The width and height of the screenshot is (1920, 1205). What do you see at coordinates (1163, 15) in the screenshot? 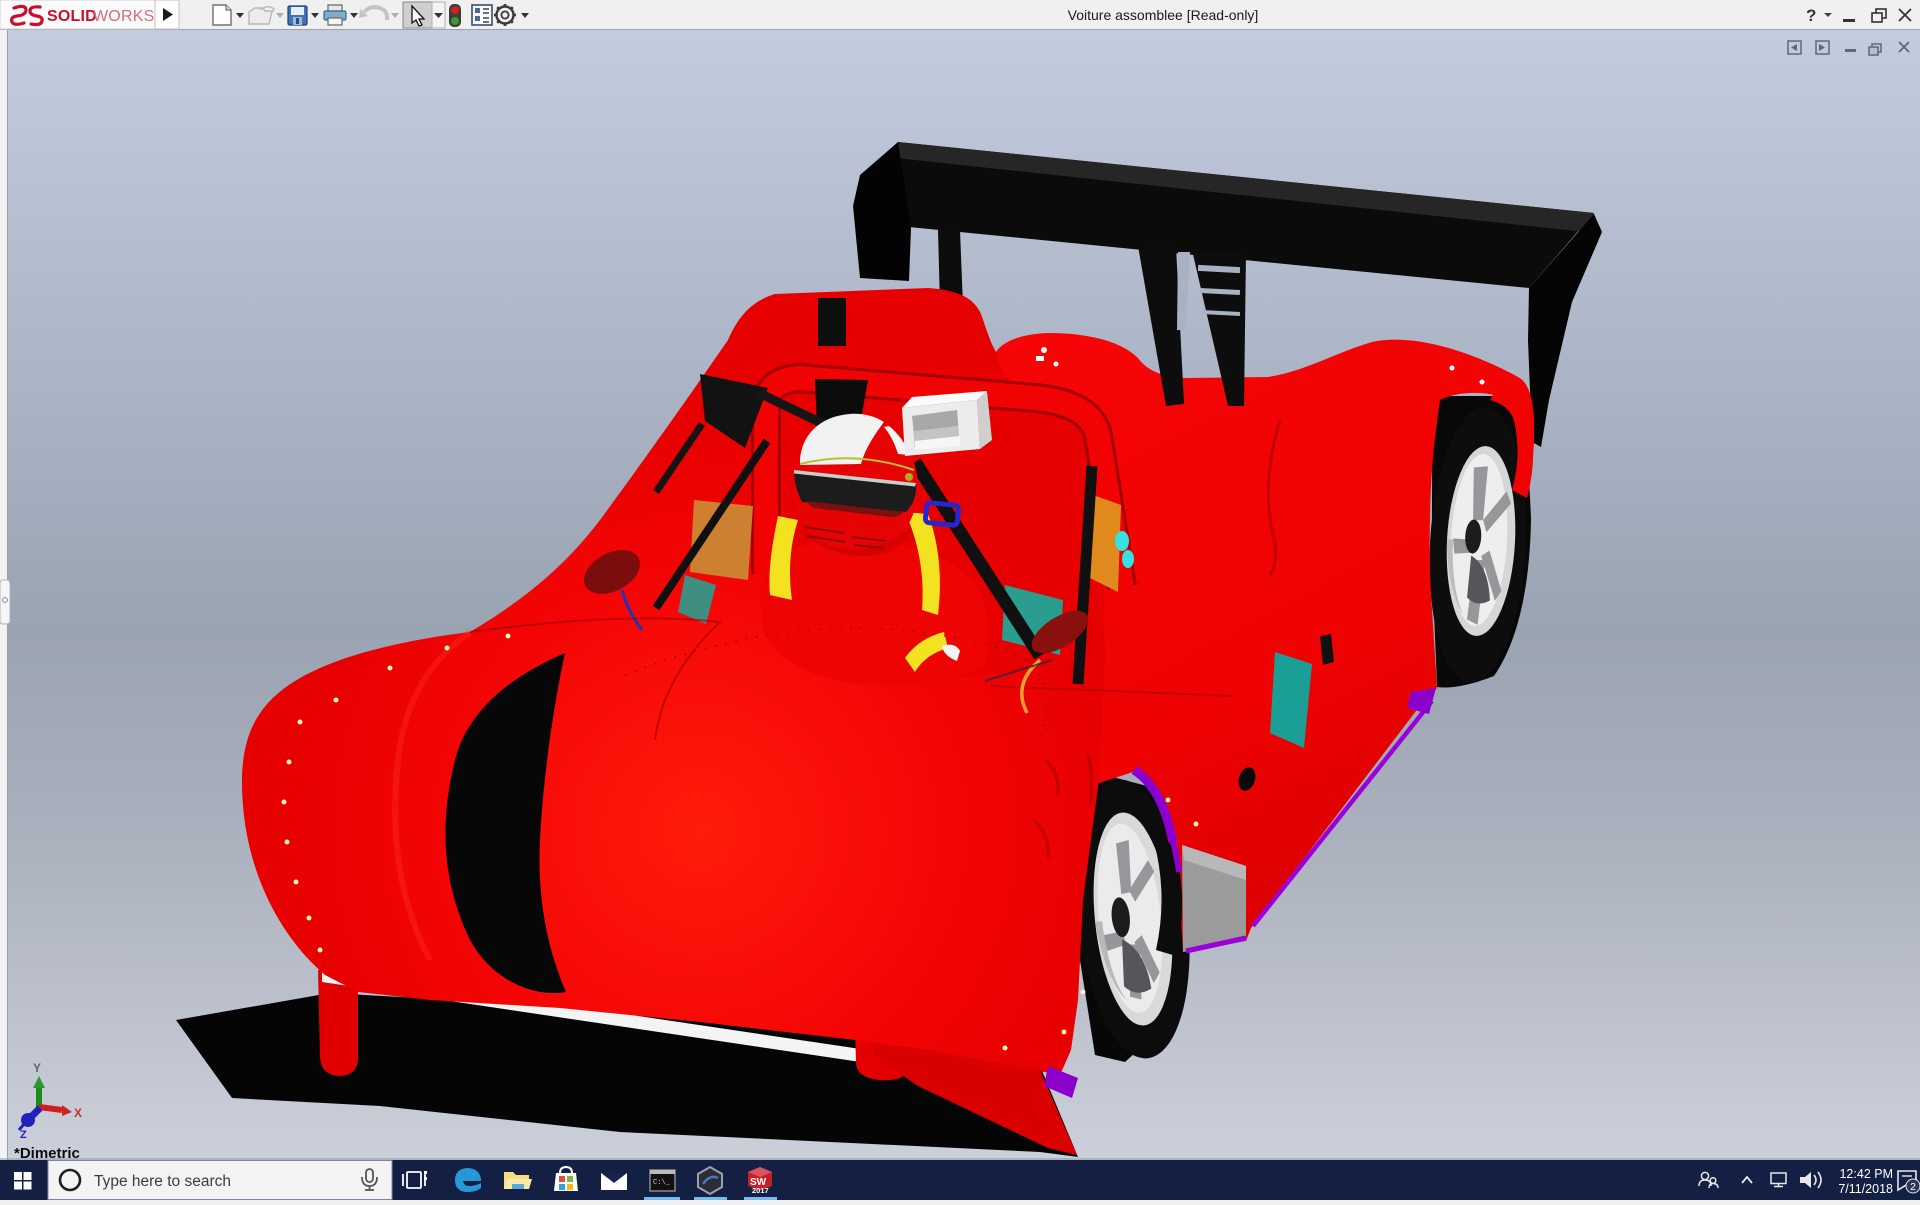
I see `svg-text: Voiture assomblee [Read-only]` at bounding box center [1163, 15].